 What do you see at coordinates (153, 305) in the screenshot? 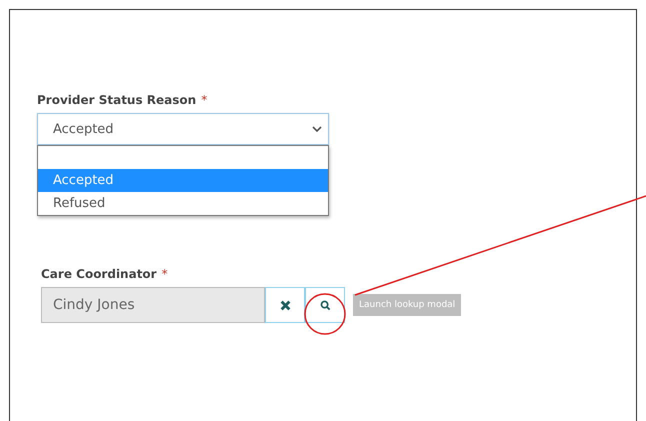
I see `care-coordinator-field: Cindy Jones` at bounding box center [153, 305].